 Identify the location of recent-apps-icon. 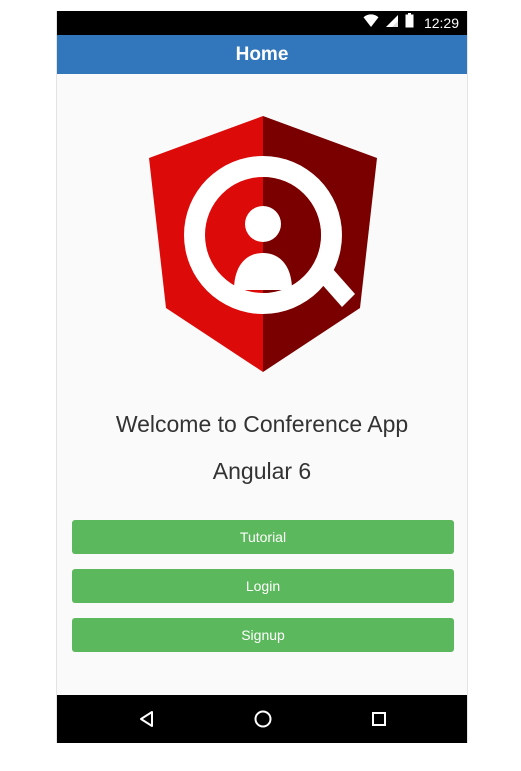
(379, 719).